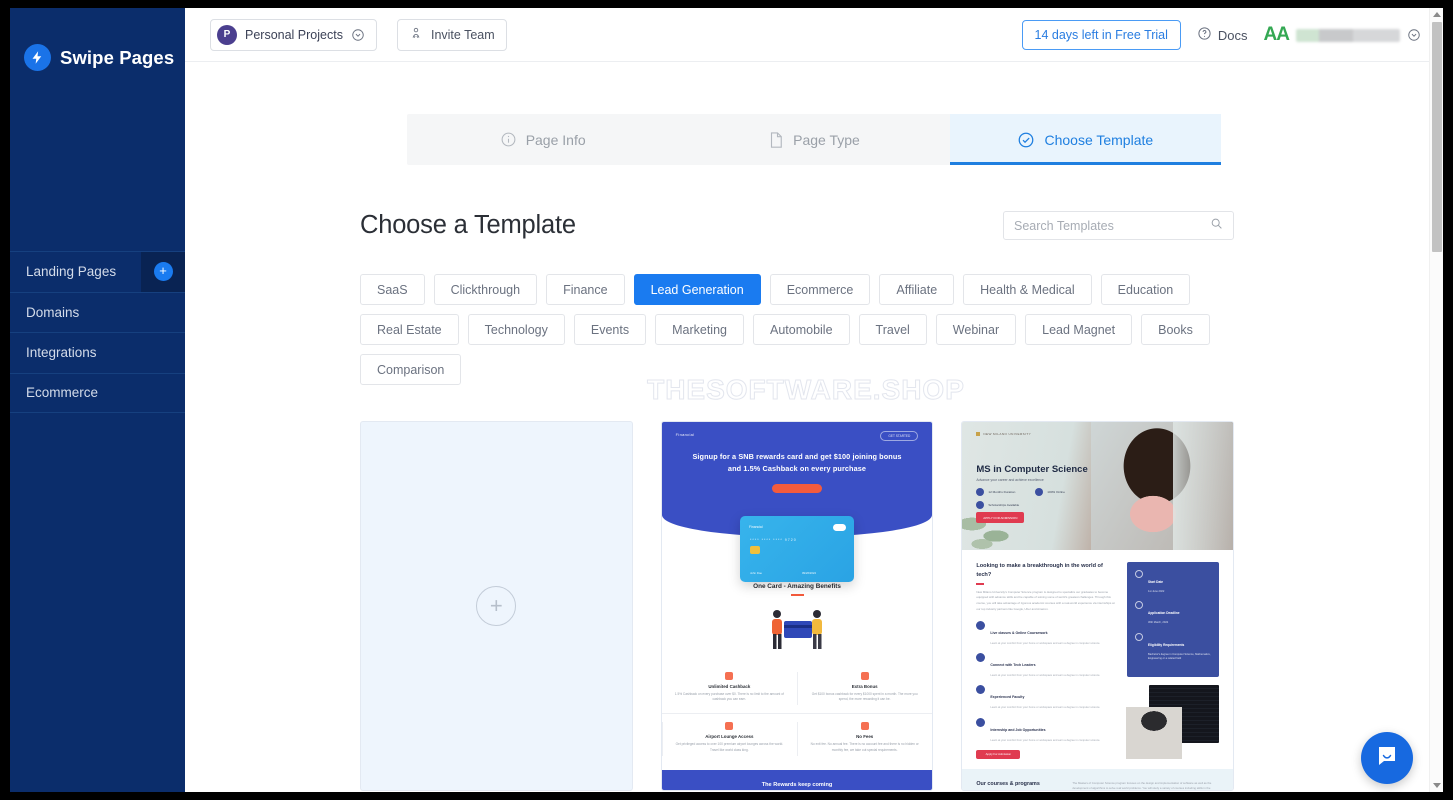 This screenshot has width=1453, height=800. I want to click on tab-choose-template: Choose Template, so click(1085, 139).